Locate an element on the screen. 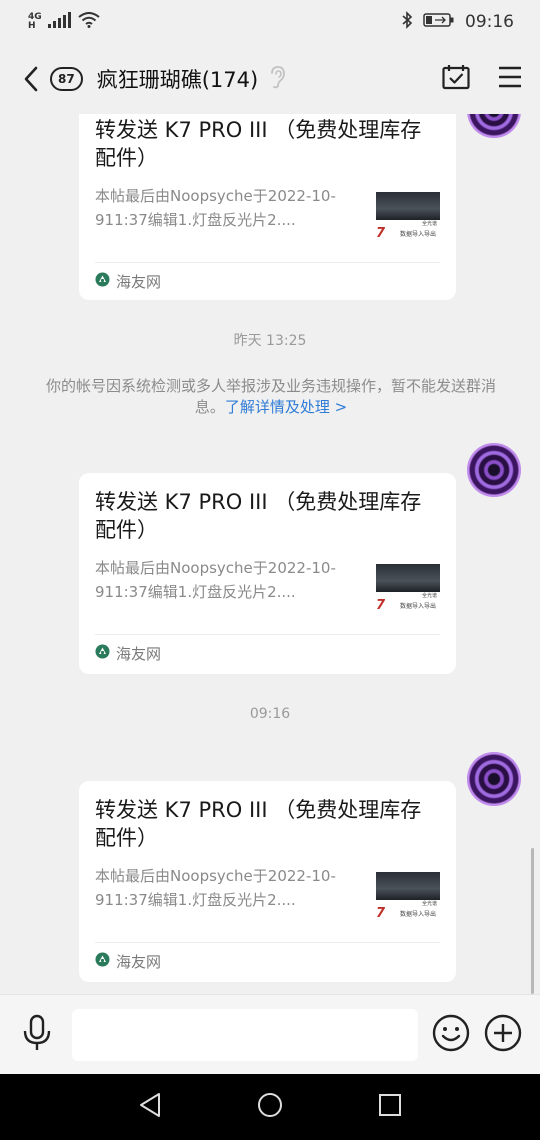 The width and height of the screenshot is (540, 1140). scrollbar is located at coordinates (532, 921).